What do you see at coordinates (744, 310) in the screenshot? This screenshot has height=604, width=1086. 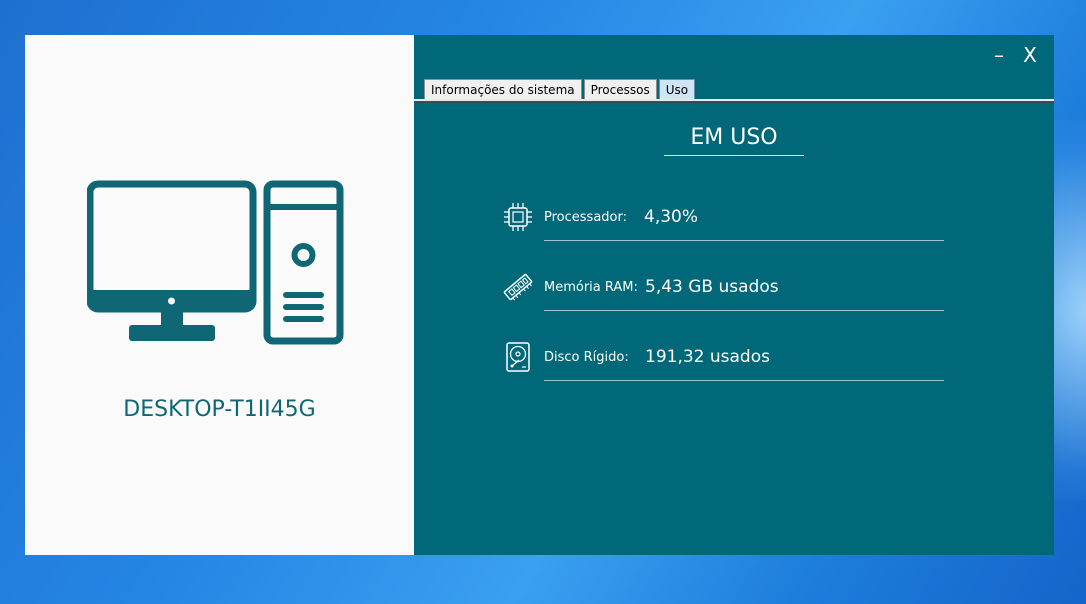 I see `memory-underline` at bounding box center [744, 310].